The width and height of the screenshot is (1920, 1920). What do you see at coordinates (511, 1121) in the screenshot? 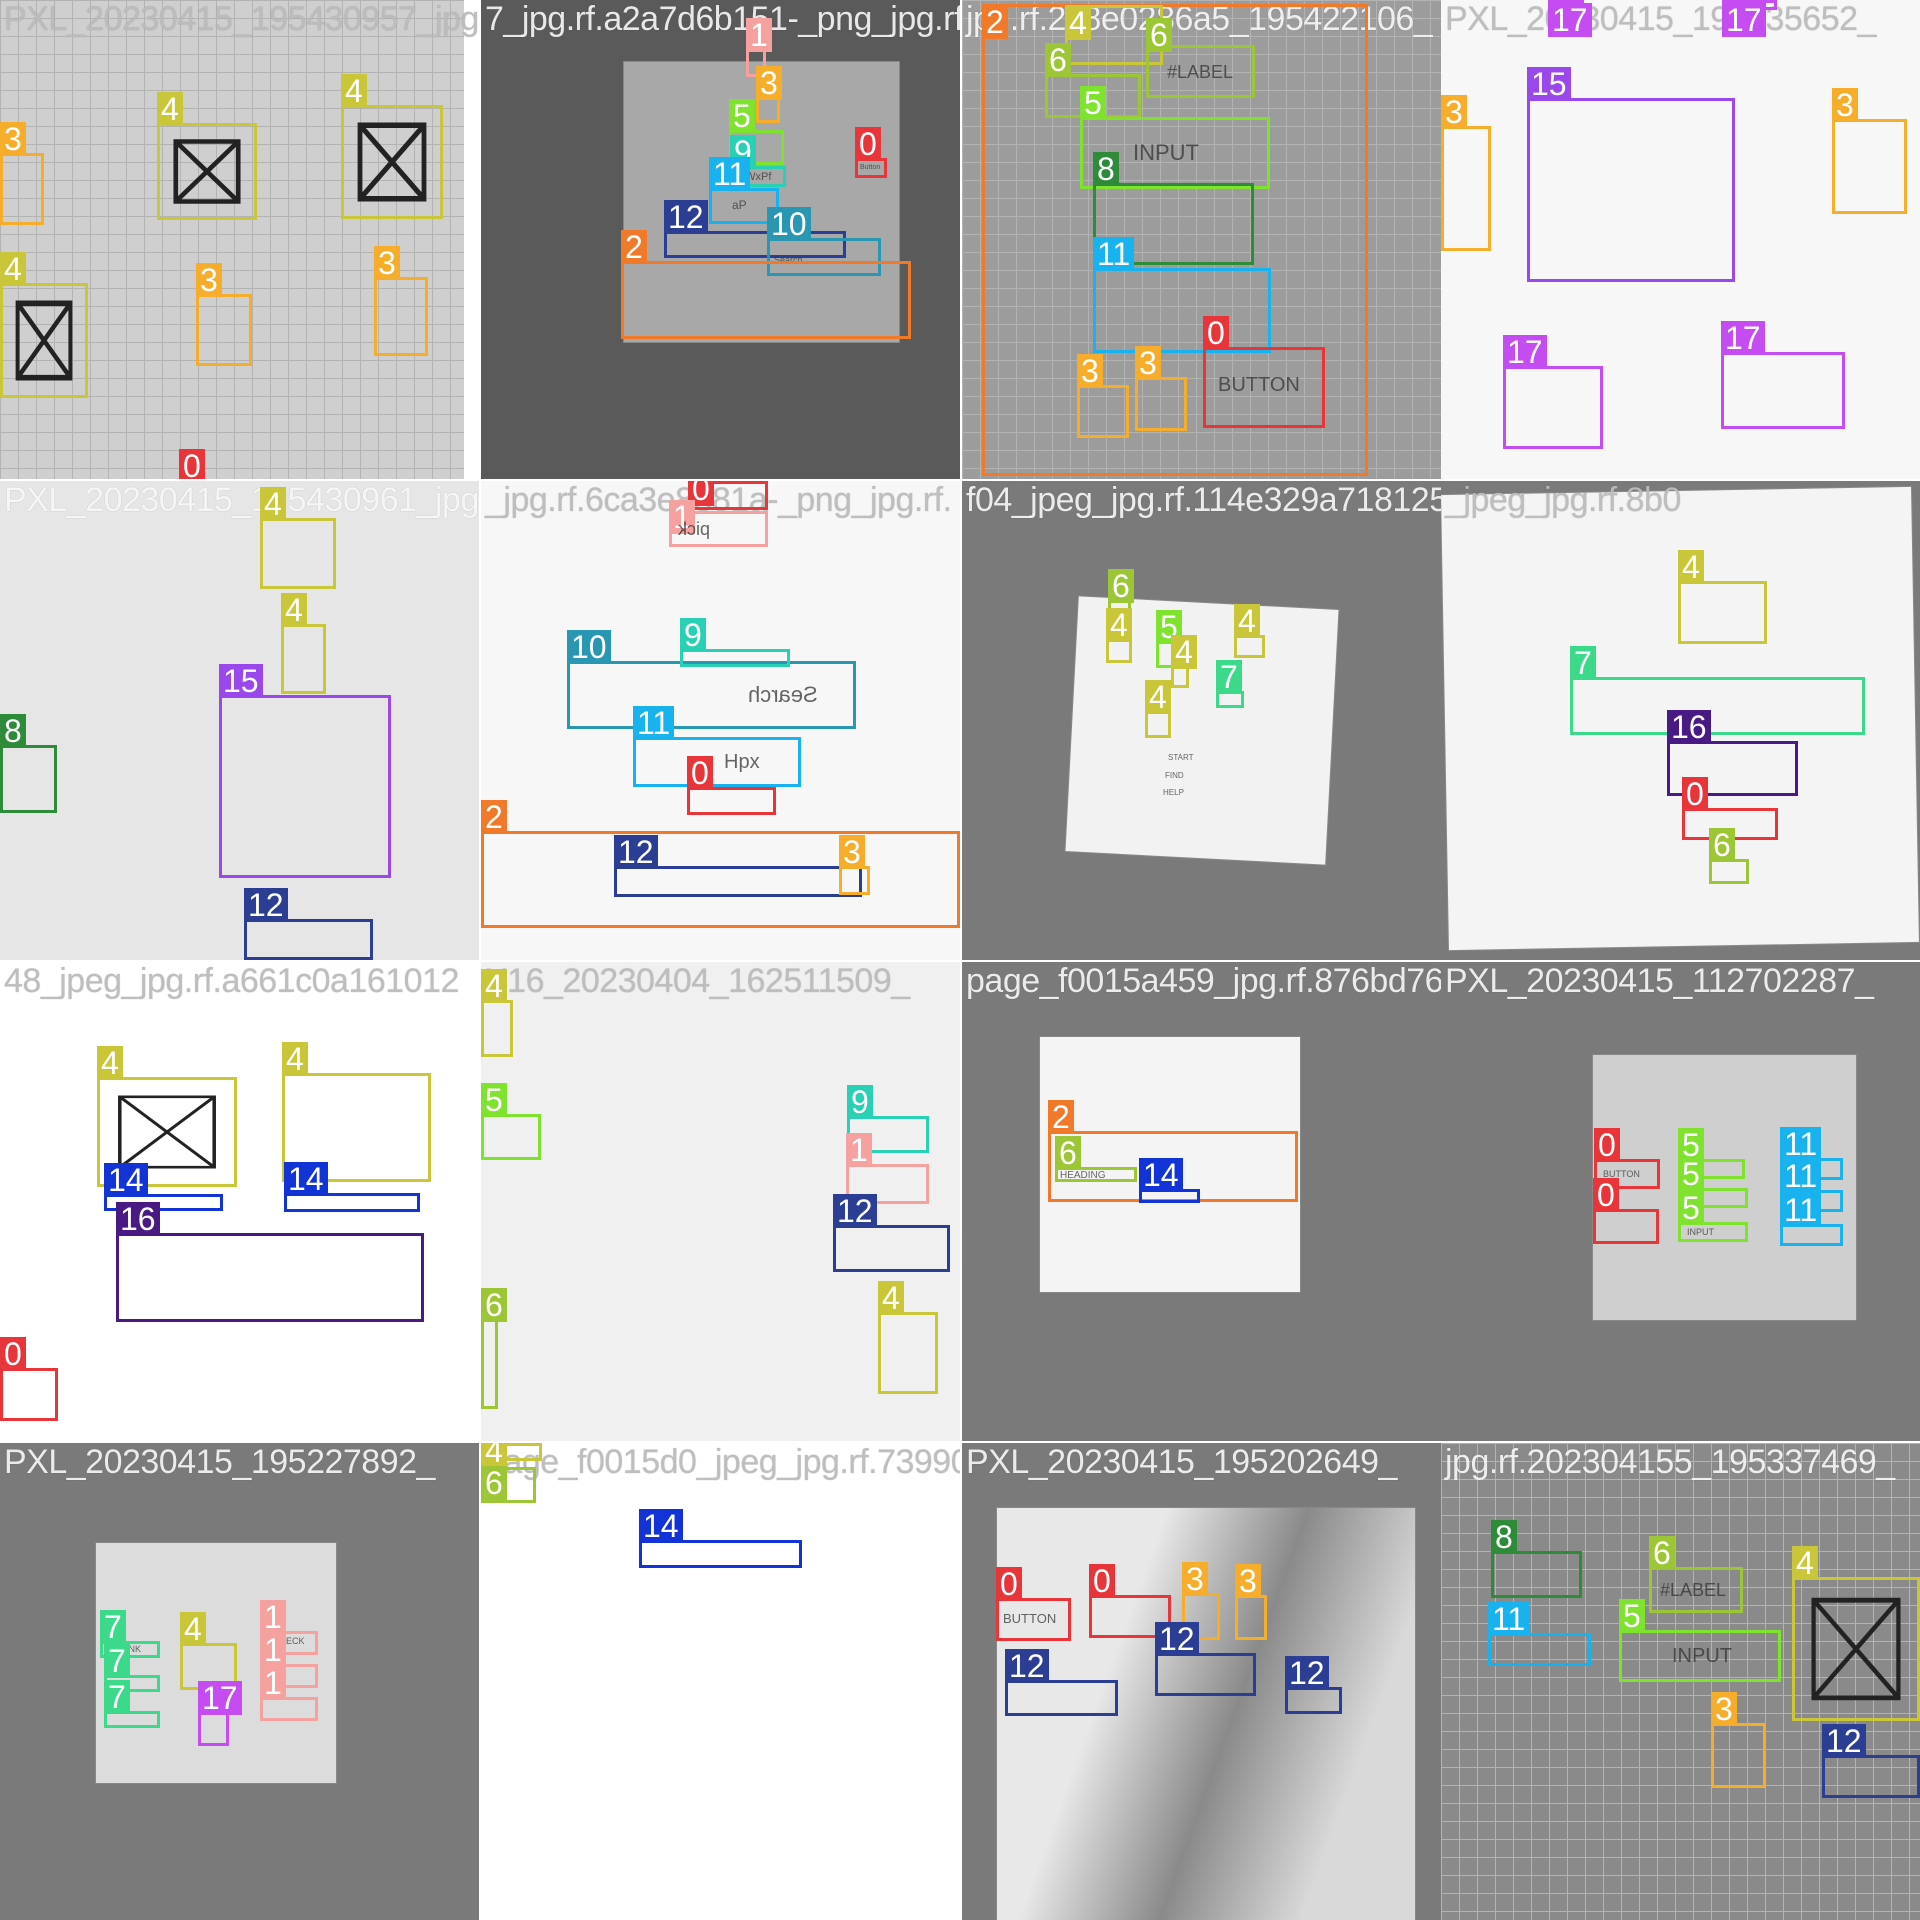
I see `box-input: 5` at bounding box center [511, 1121].